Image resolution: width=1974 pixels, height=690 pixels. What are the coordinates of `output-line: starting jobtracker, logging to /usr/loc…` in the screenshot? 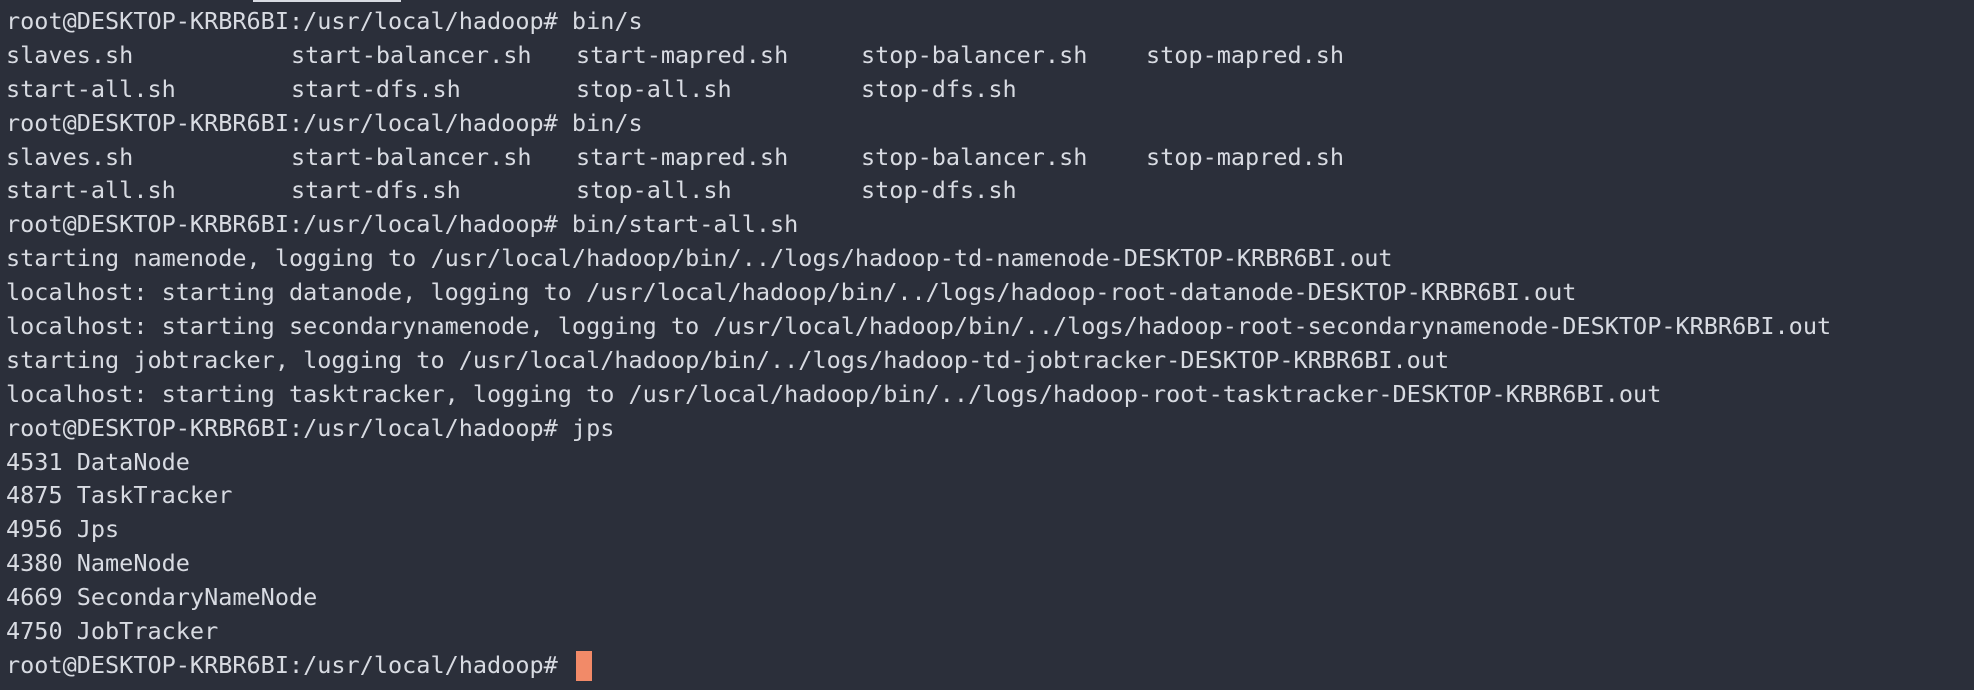 It's located at (990, 361).